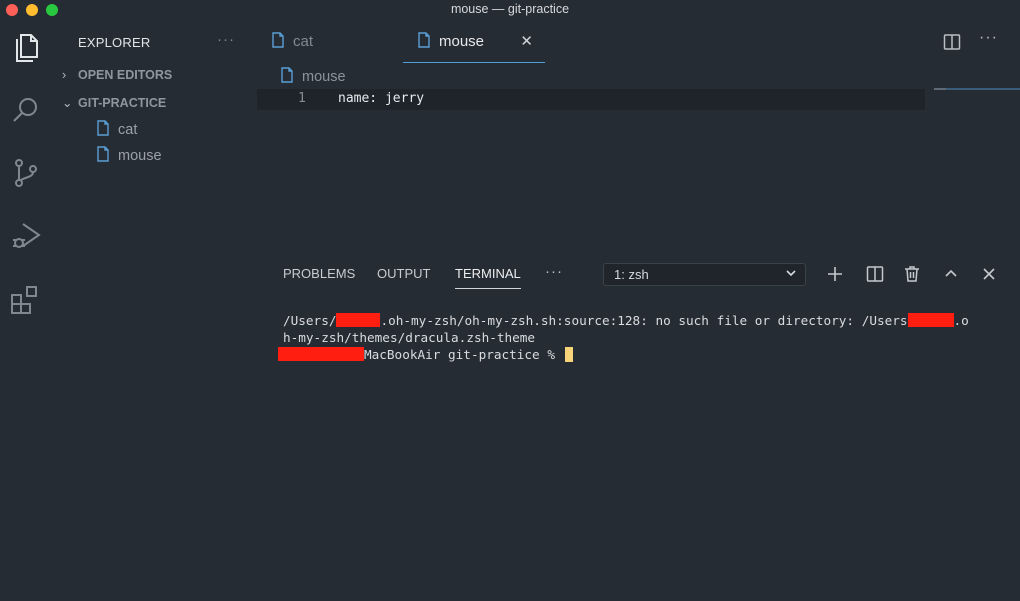 This screenshot has height=601, width=1020. What do you see at coordinates (319, 273) in the screenshot?
I see `tab-problems: PROBLEMS` at bounding box center [319, 273].